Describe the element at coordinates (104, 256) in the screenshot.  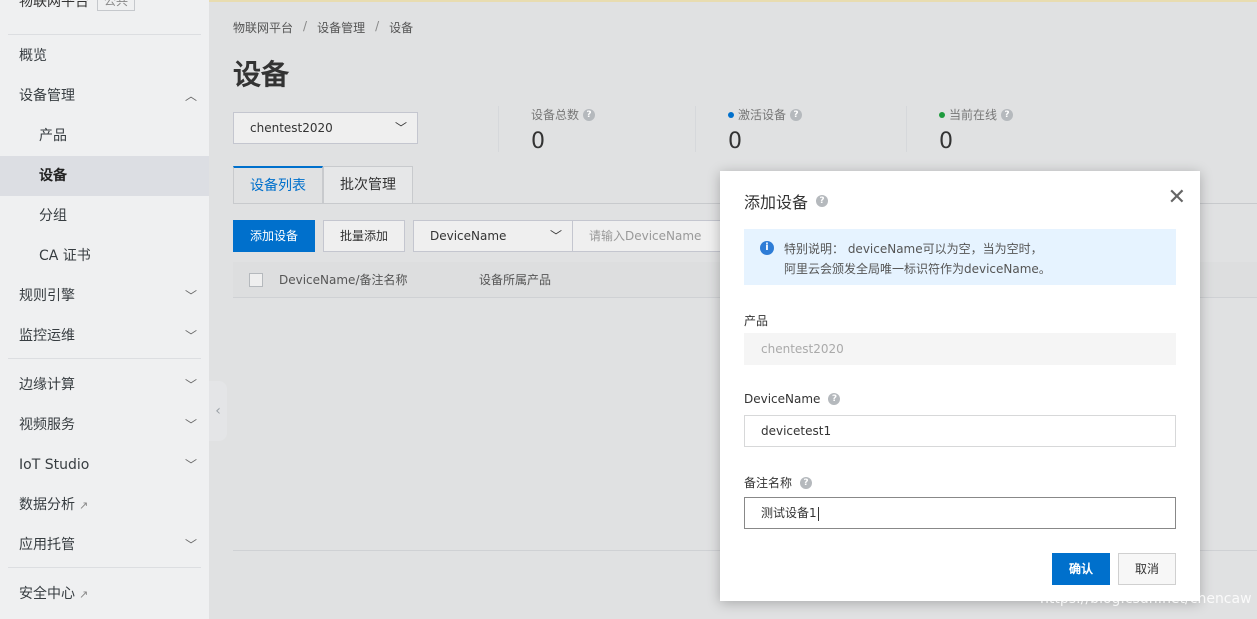
I see `sidebar-item-ca-cert: CA 证书` at that location.